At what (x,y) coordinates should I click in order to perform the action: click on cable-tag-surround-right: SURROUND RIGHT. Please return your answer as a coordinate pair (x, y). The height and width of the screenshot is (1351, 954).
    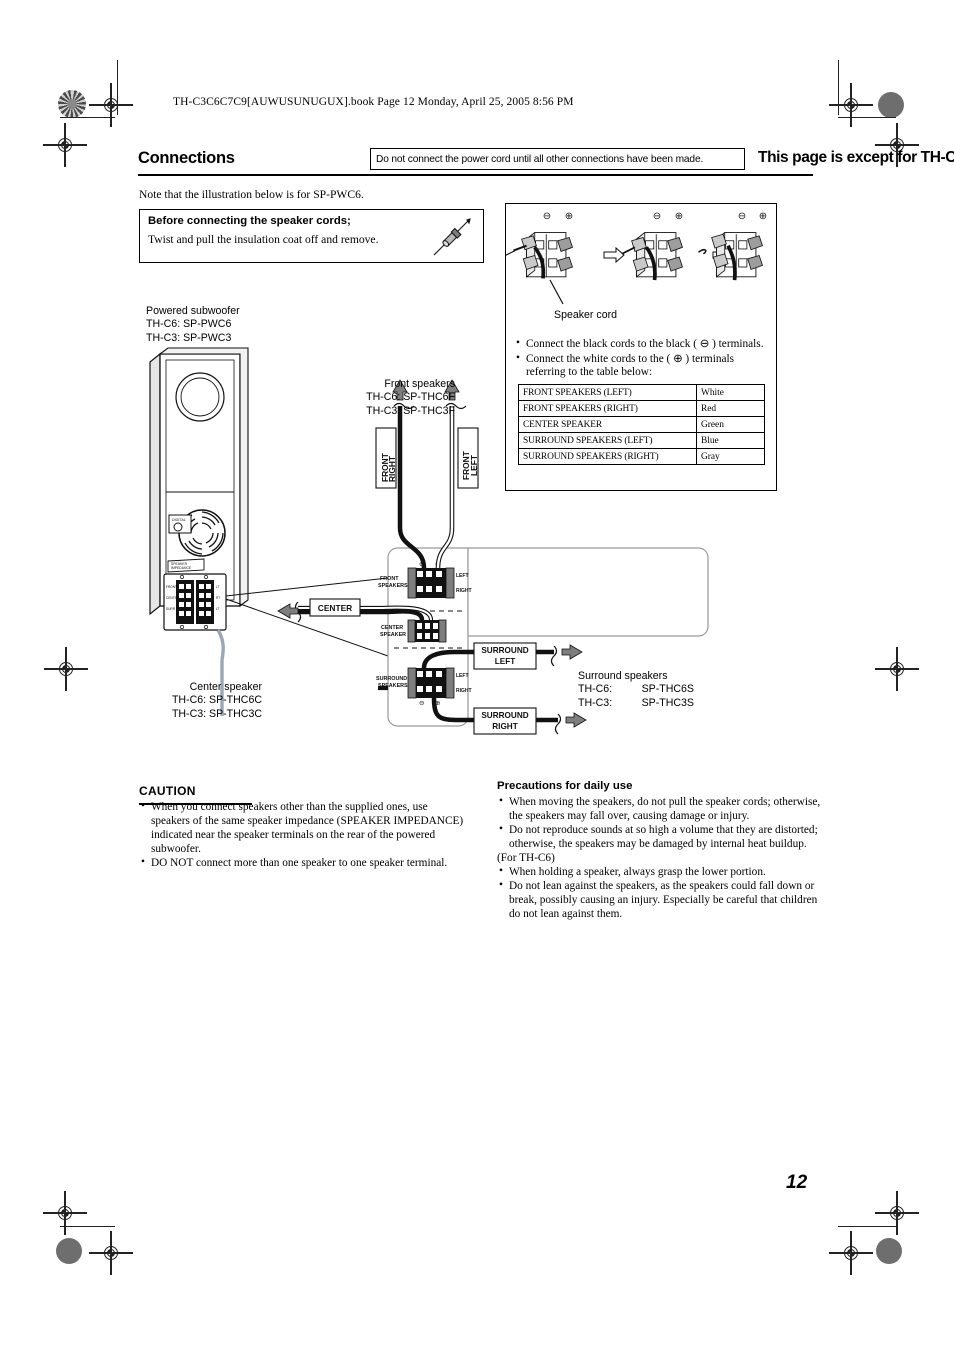
    Looking at the image, I should click on (505, 721).